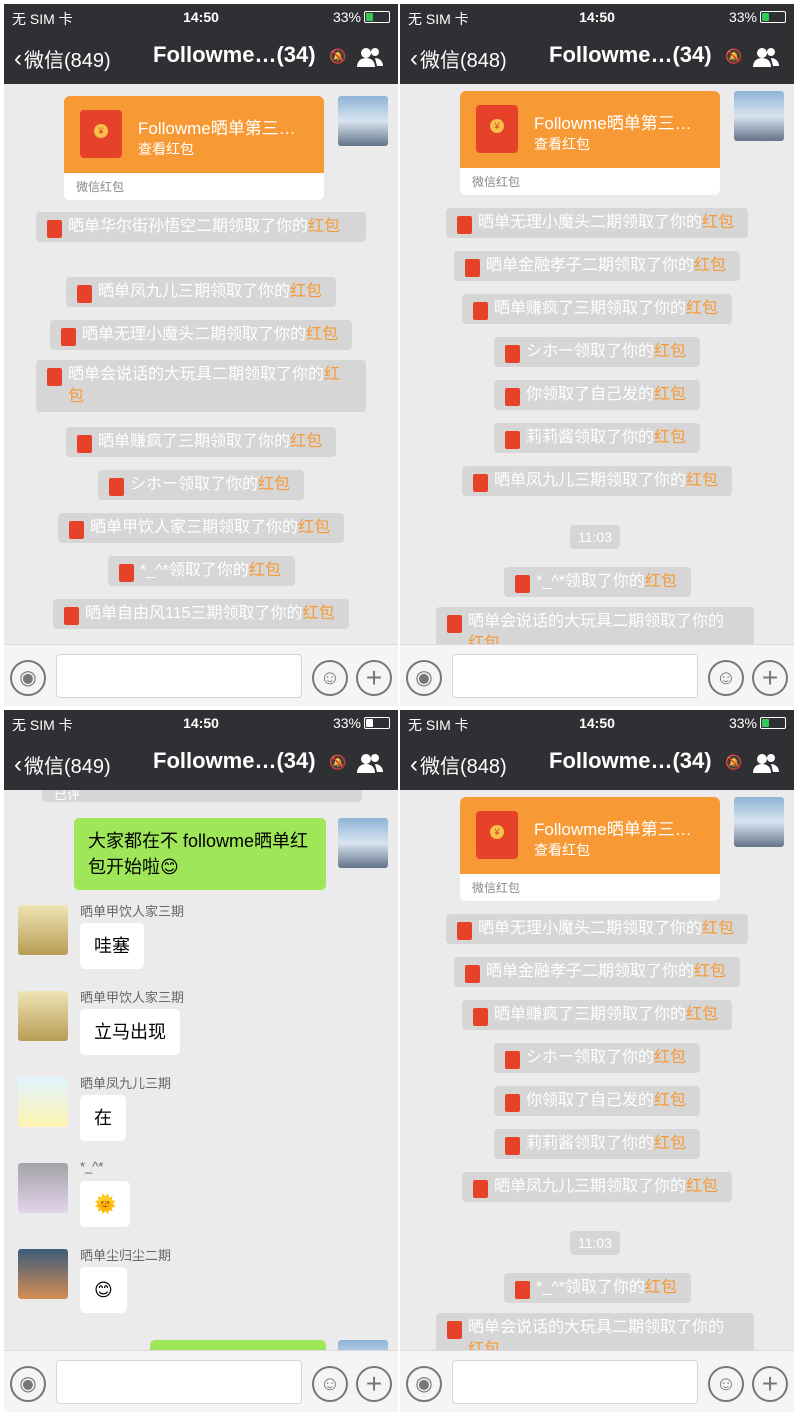 This screenshot has width=800, height=1416. What do you see at coordinates (590, 1287) in the screenshot?
I see `notice-text: *_^*领取了你的` at bounding box center [590, 1287].